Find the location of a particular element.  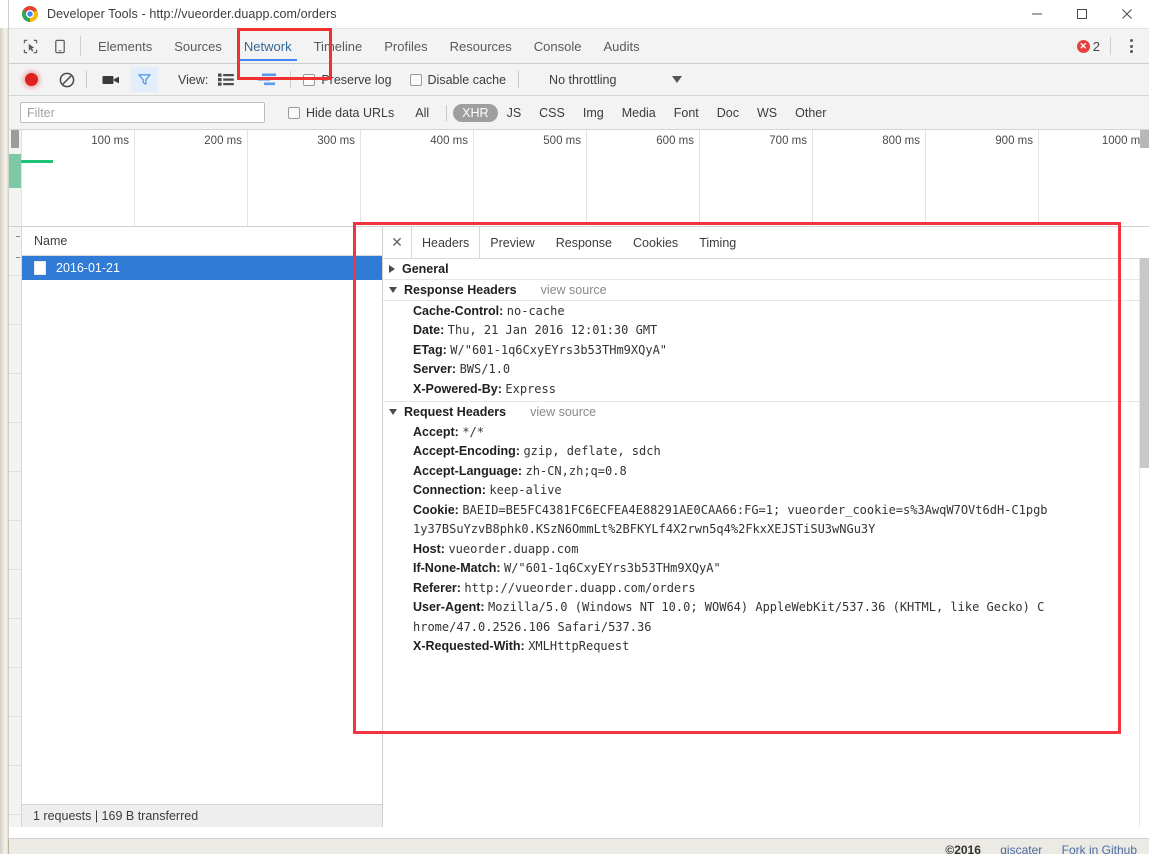

details-tab-cookies: Cookies is located at coordinates (656, 242).